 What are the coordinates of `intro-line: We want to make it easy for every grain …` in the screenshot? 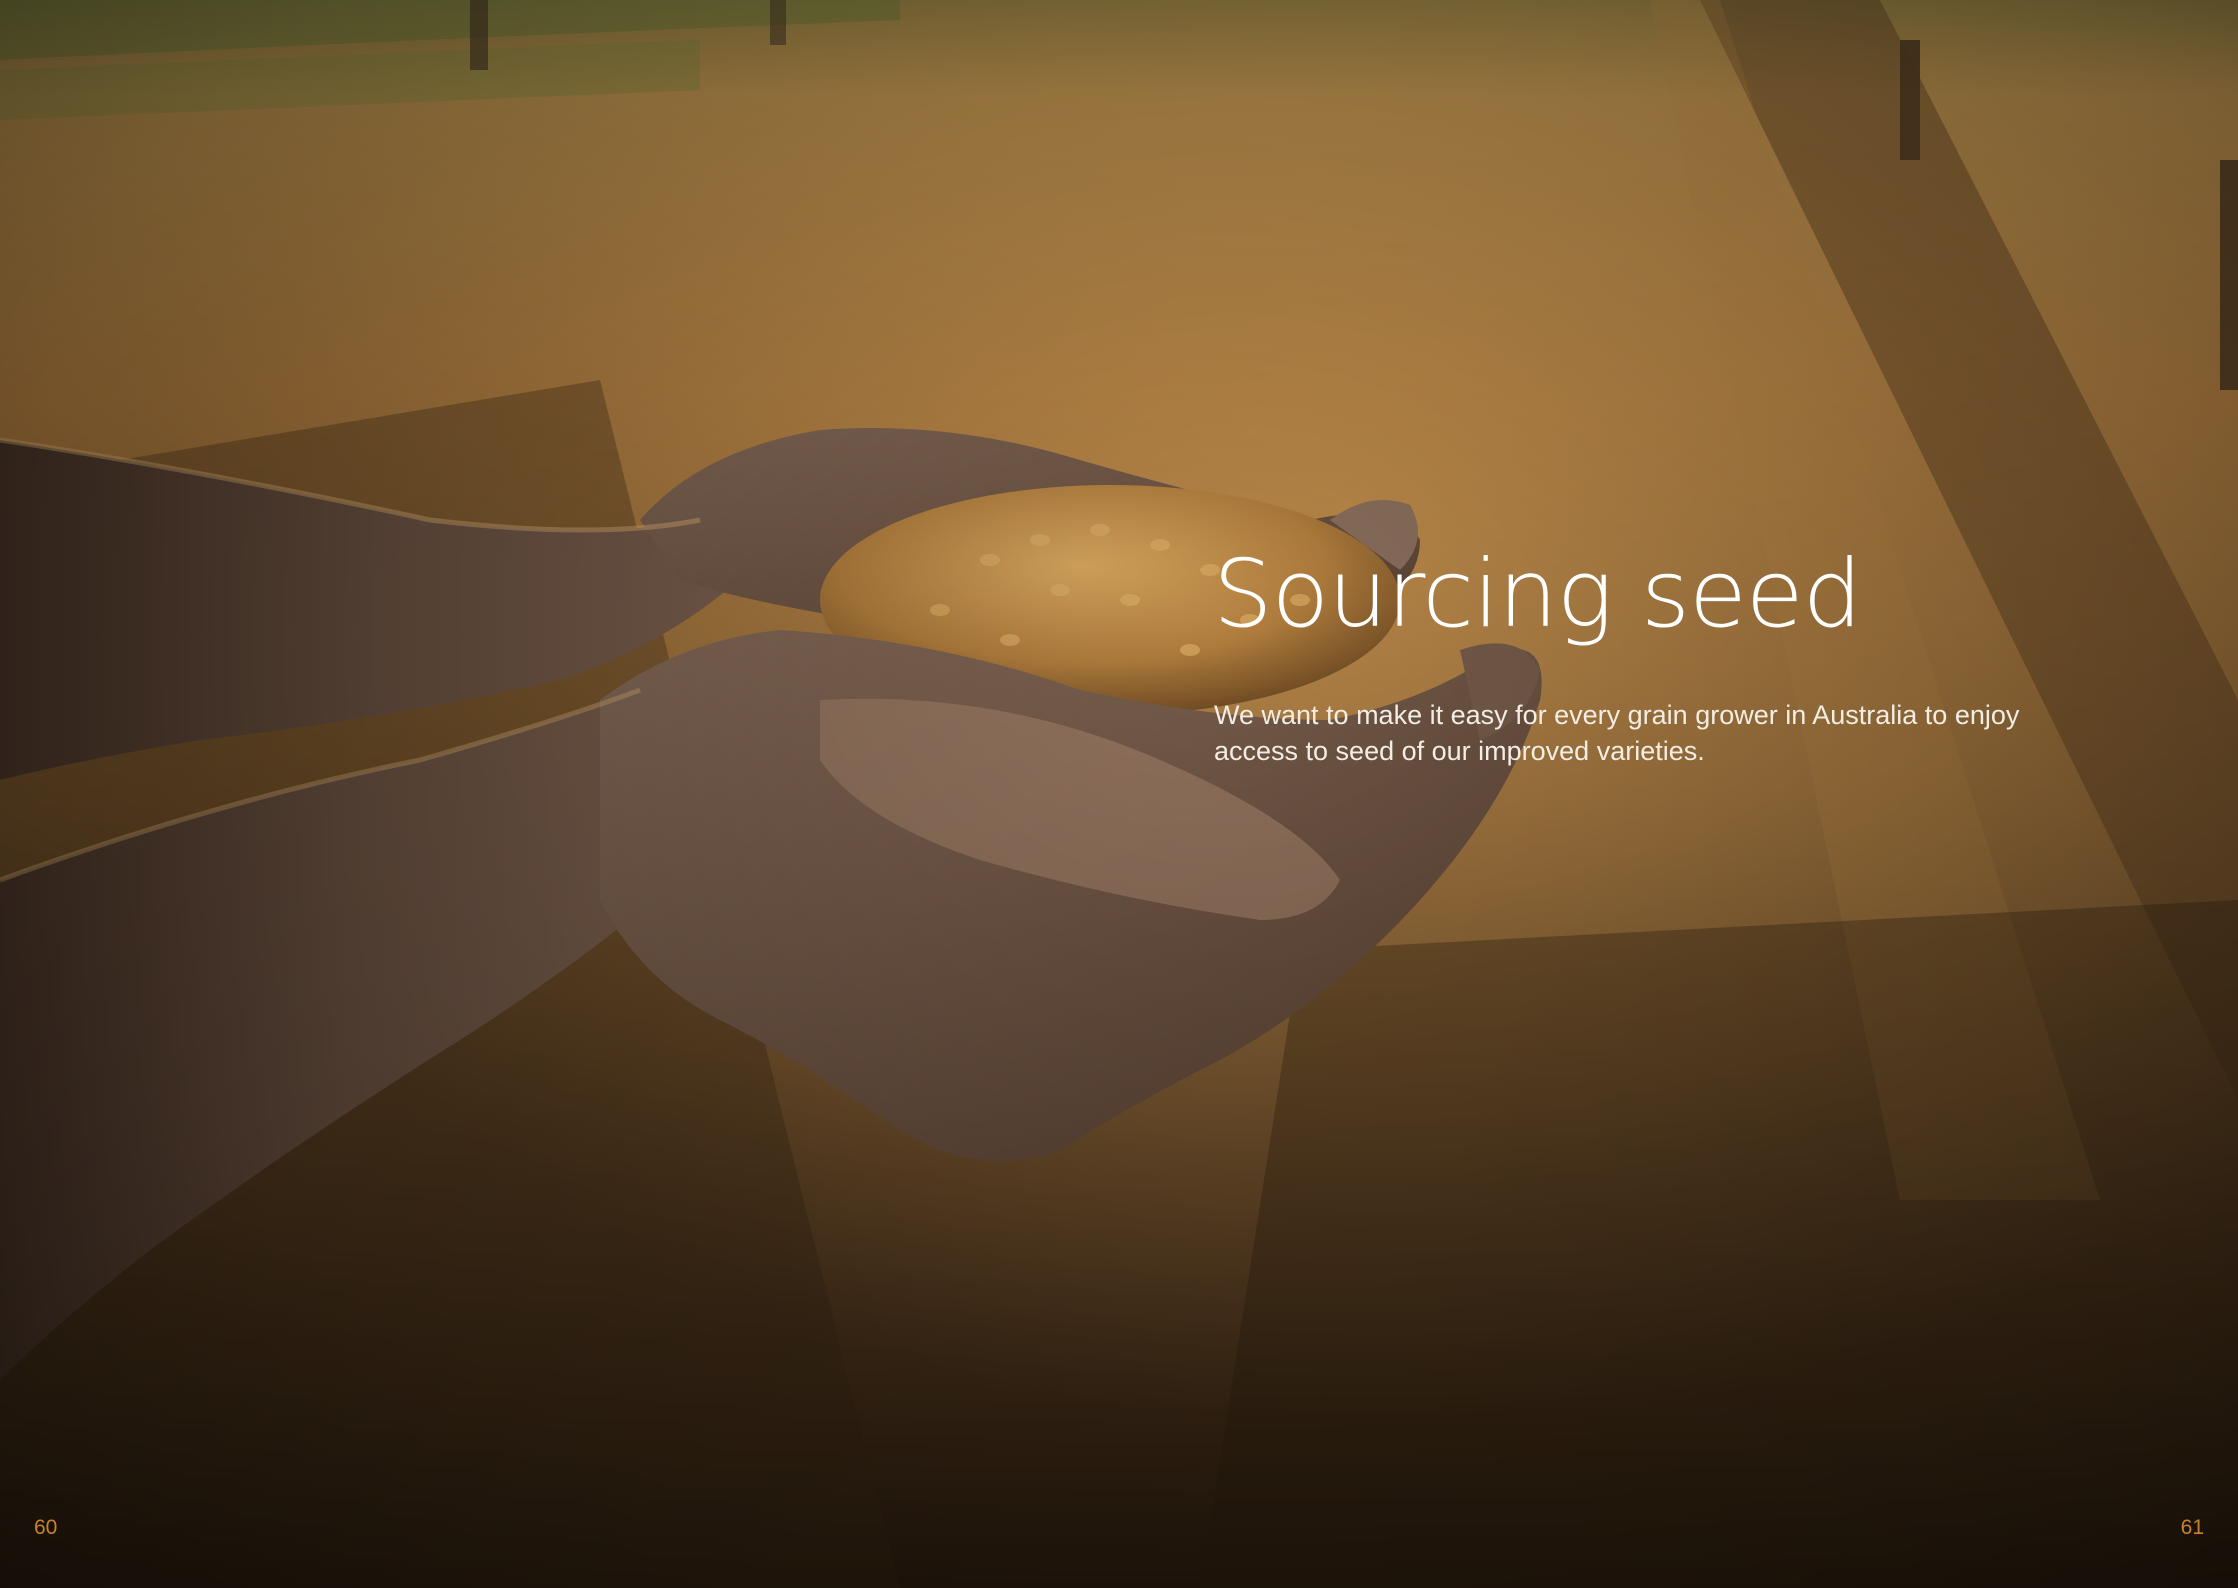 It's located at (1617, 715).